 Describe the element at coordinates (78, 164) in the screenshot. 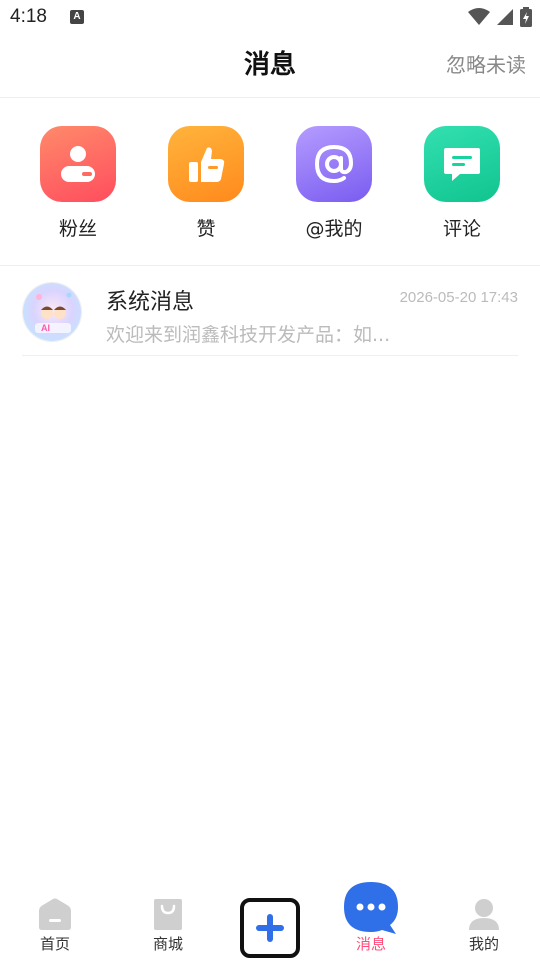

I see `person-icon` at that location.